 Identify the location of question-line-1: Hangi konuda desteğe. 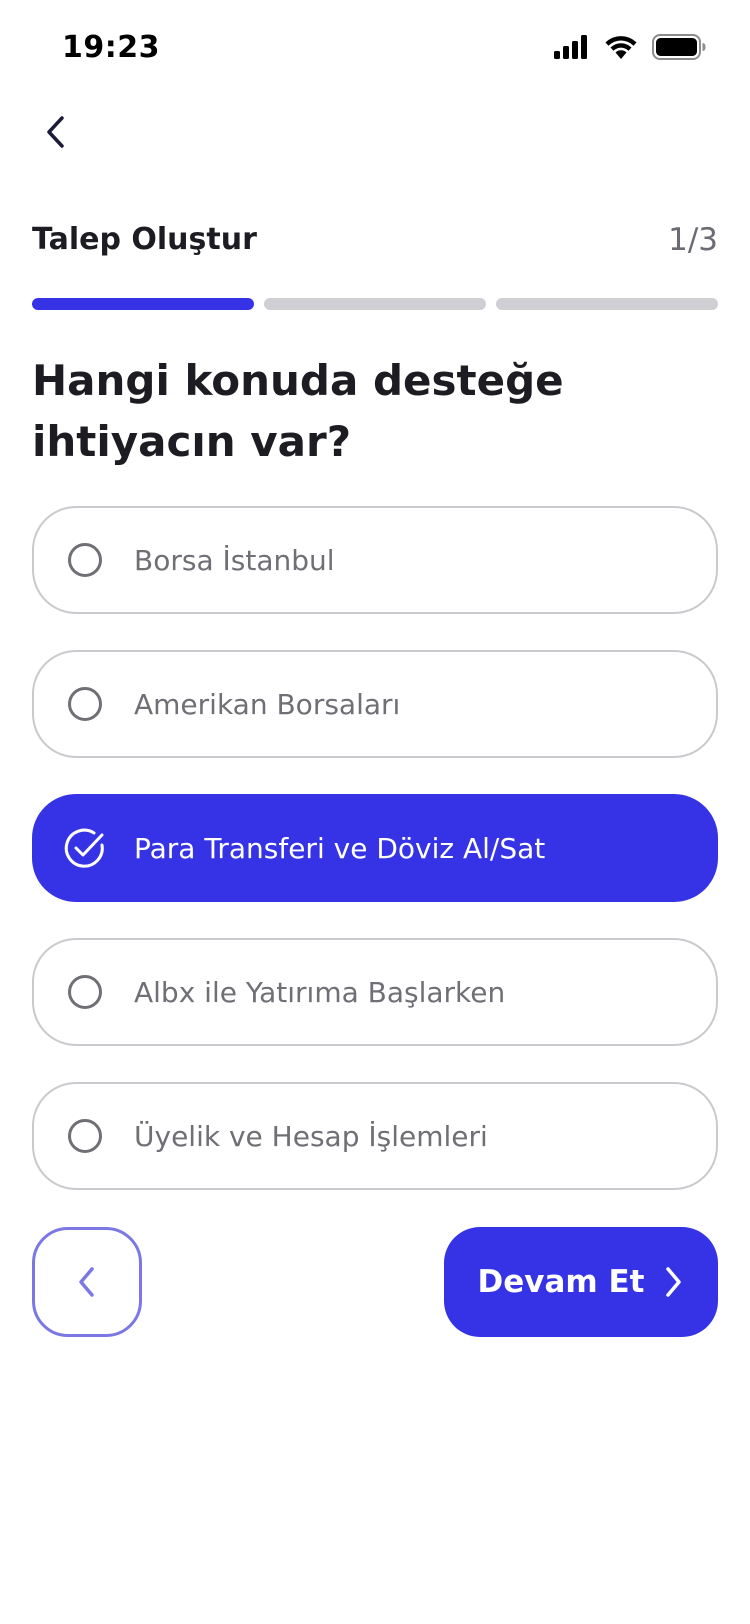
(298, 380).